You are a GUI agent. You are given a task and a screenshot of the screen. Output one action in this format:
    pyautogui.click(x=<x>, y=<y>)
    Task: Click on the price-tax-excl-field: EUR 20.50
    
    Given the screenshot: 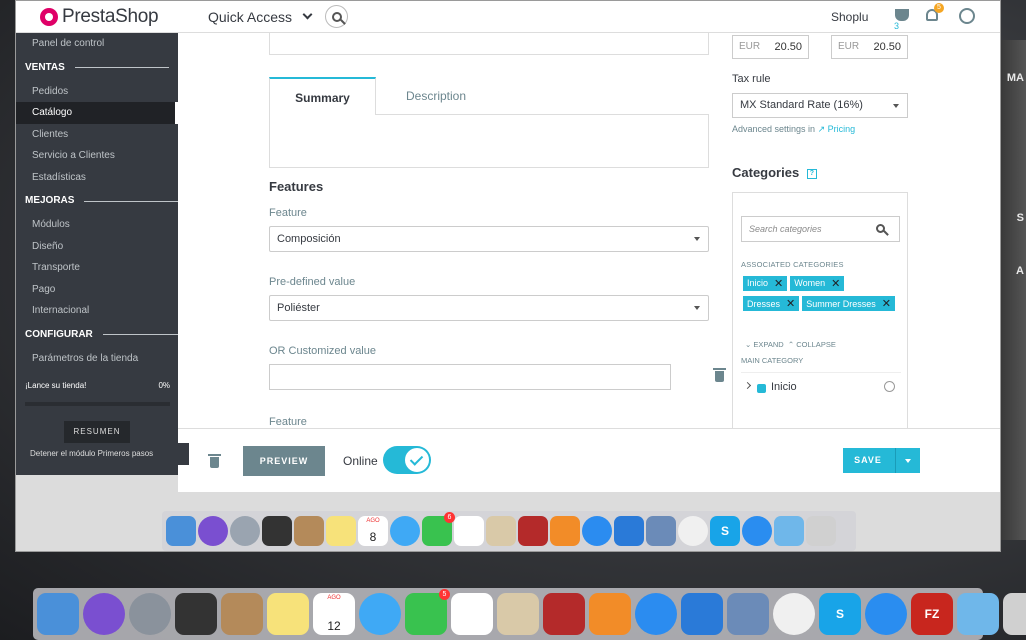 What is the action you would take?
    pyautogui.click(x=770, y=47)
    